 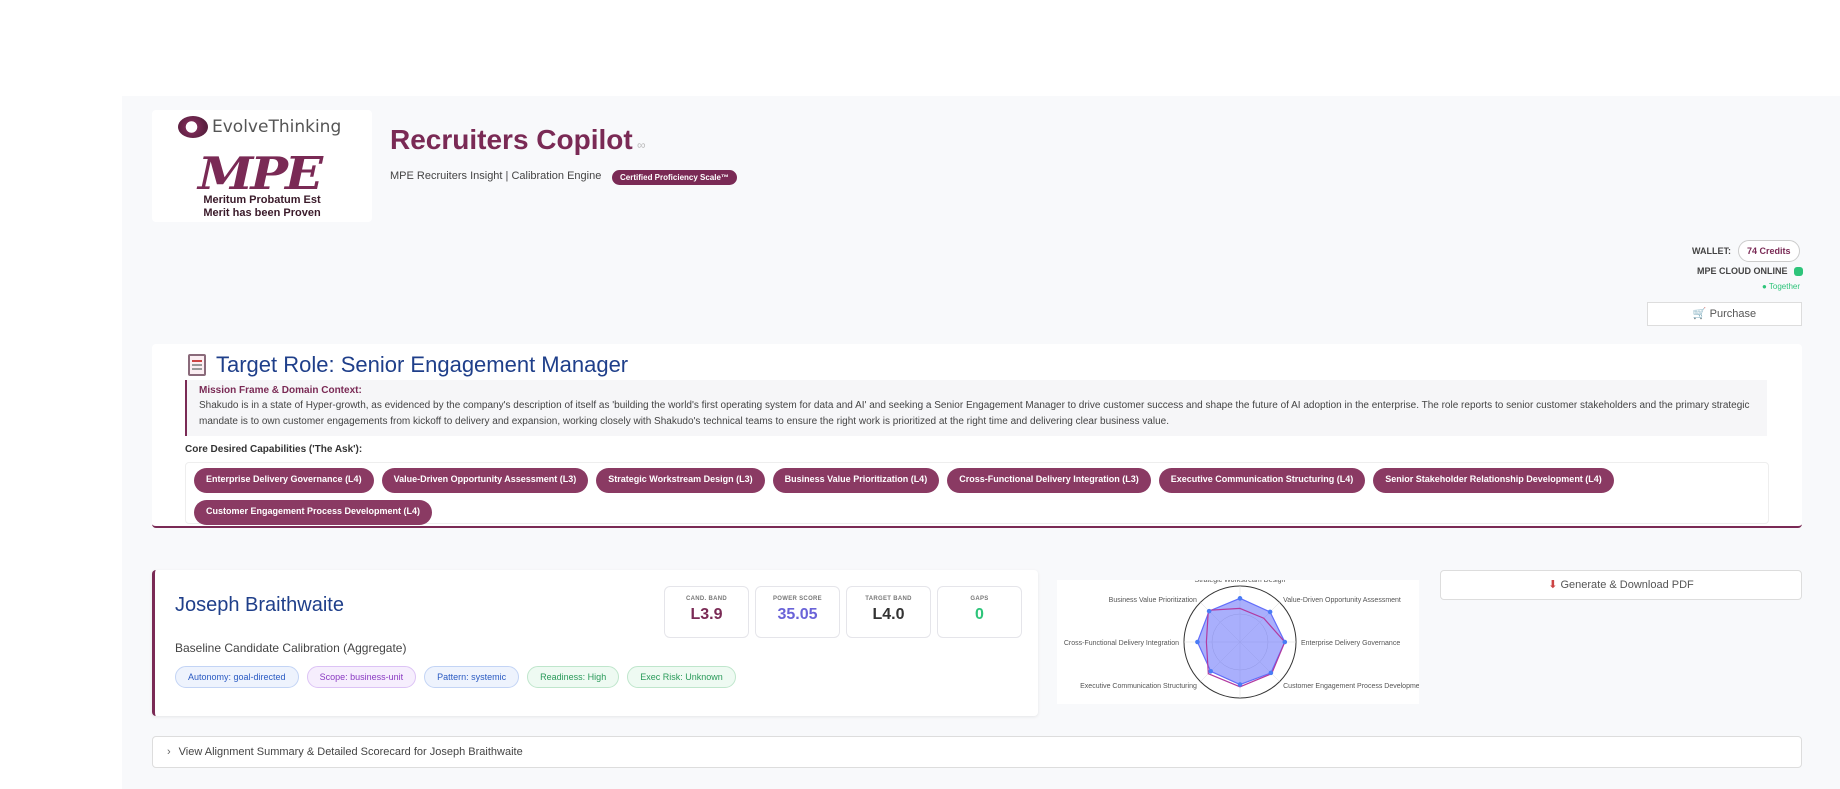 I want to click on logo-text: EvolveThinking, so click(x=277, y=127).